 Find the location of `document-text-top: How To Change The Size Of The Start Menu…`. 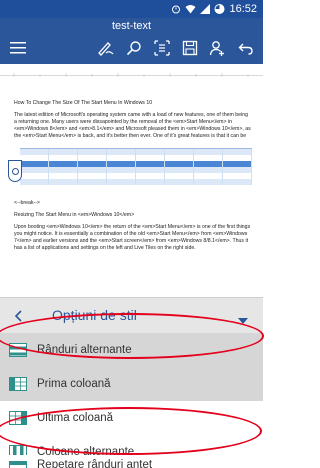

document-text-top: How To Change The Size Of The Start Menu… is located at coordinates (133, 122).